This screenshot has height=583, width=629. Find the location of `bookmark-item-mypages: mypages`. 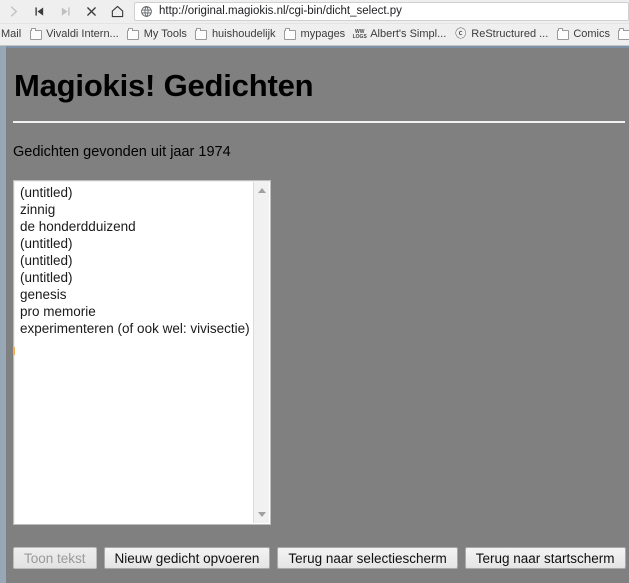

bookmark-item-mypages: mypages is located at coordinates (316, 34).